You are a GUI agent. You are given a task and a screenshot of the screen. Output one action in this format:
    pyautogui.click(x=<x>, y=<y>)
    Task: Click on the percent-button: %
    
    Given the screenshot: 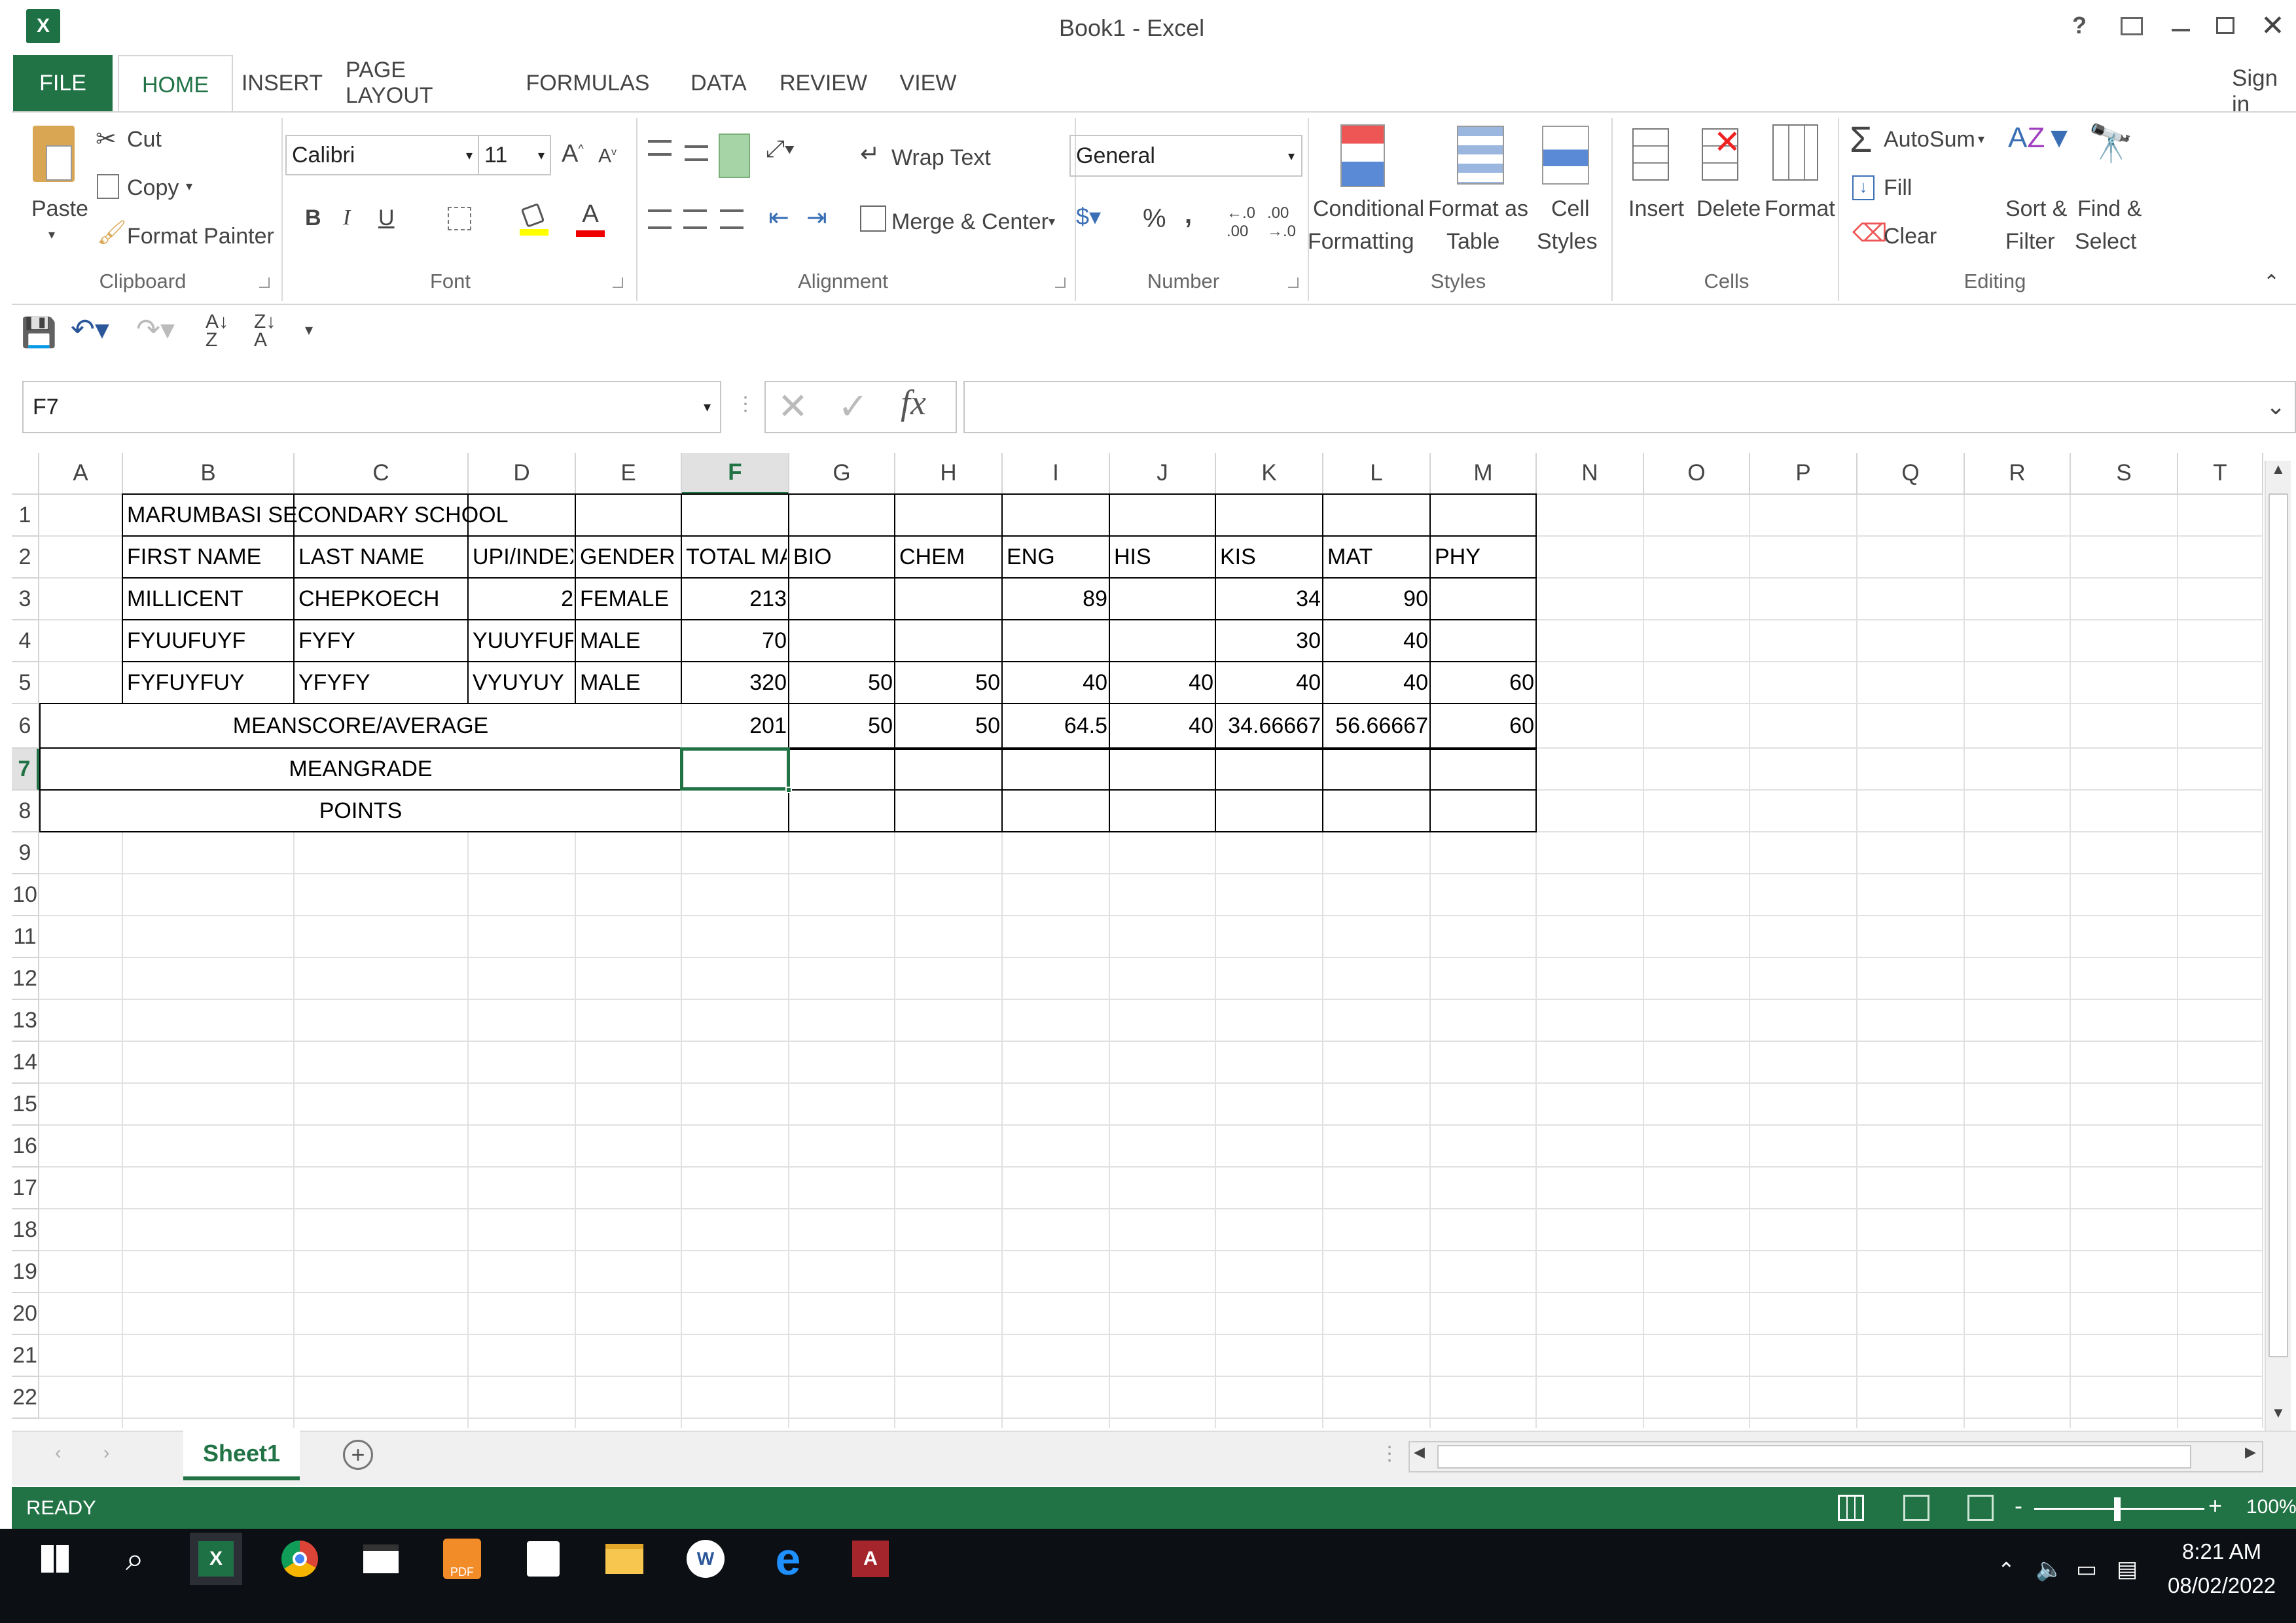 What is the action you would take?
    pyautogui.click(x=1154, y=219)
    